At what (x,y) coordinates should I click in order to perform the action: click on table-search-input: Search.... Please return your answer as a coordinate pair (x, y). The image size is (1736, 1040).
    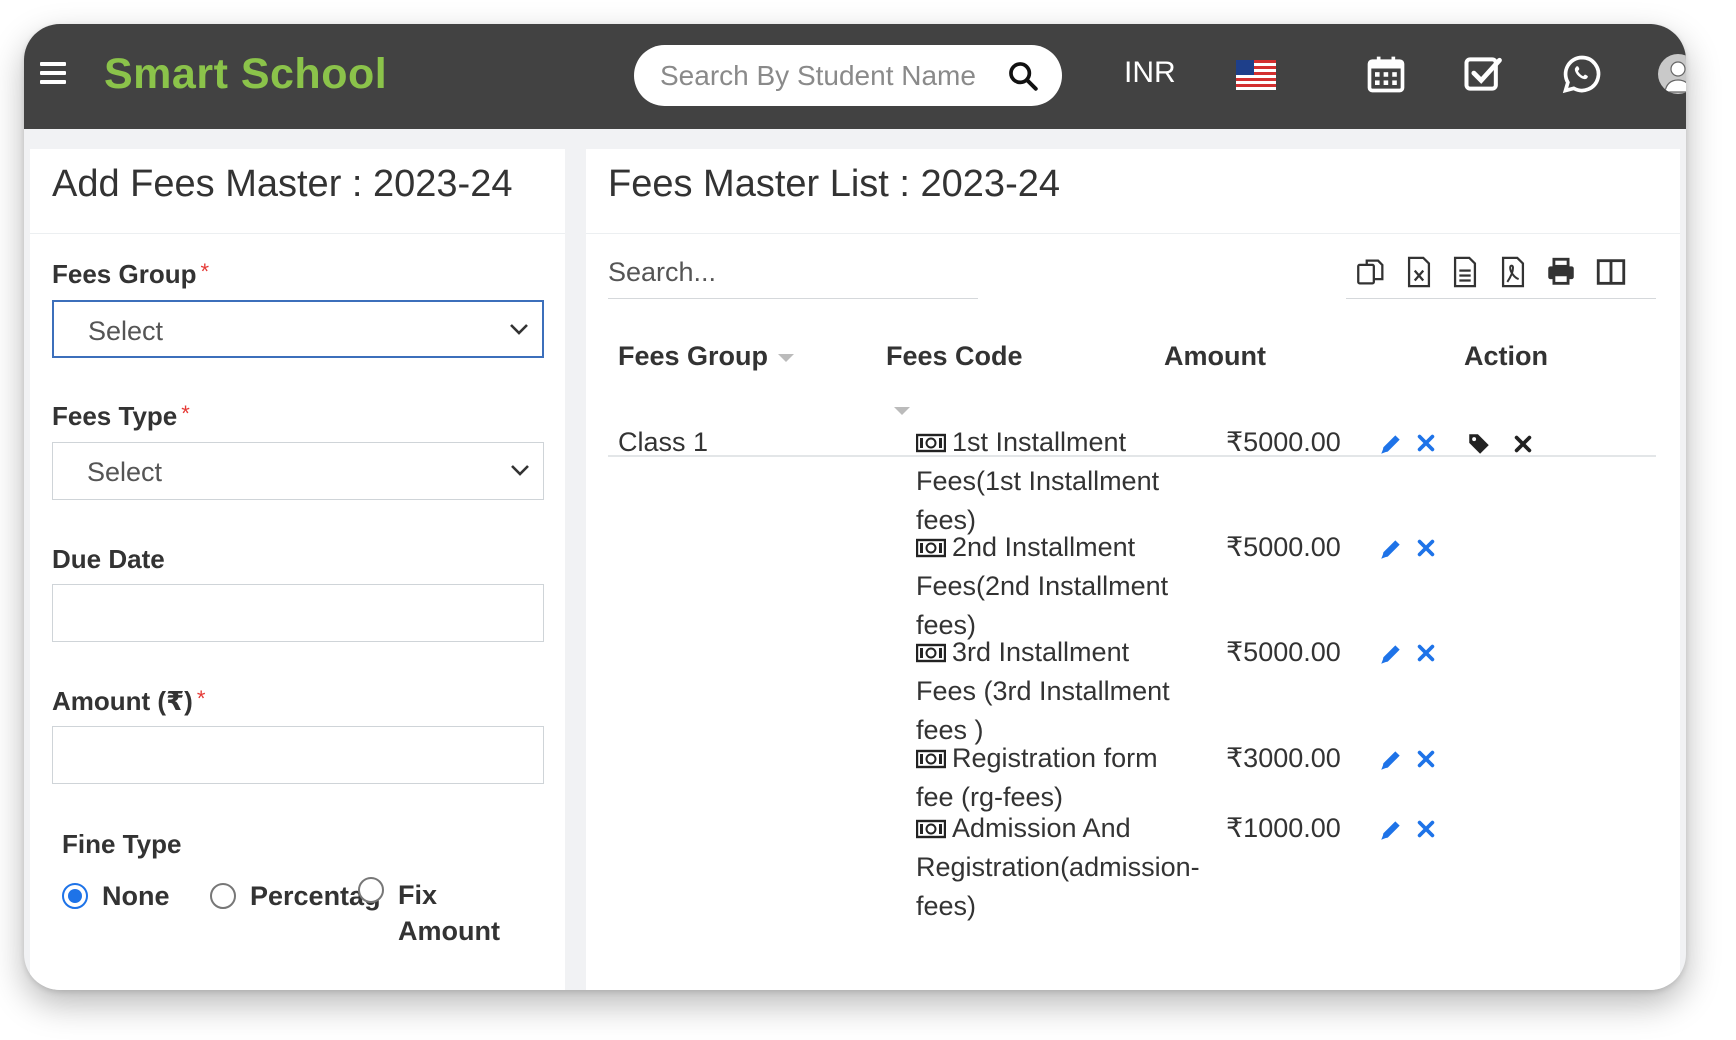
    Looking at the image, I should click on (793, 276).